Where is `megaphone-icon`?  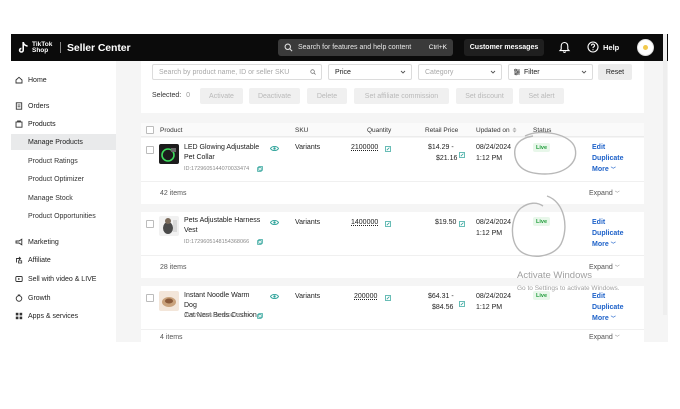
megaphone-icon is located at coordinates (19, 242).